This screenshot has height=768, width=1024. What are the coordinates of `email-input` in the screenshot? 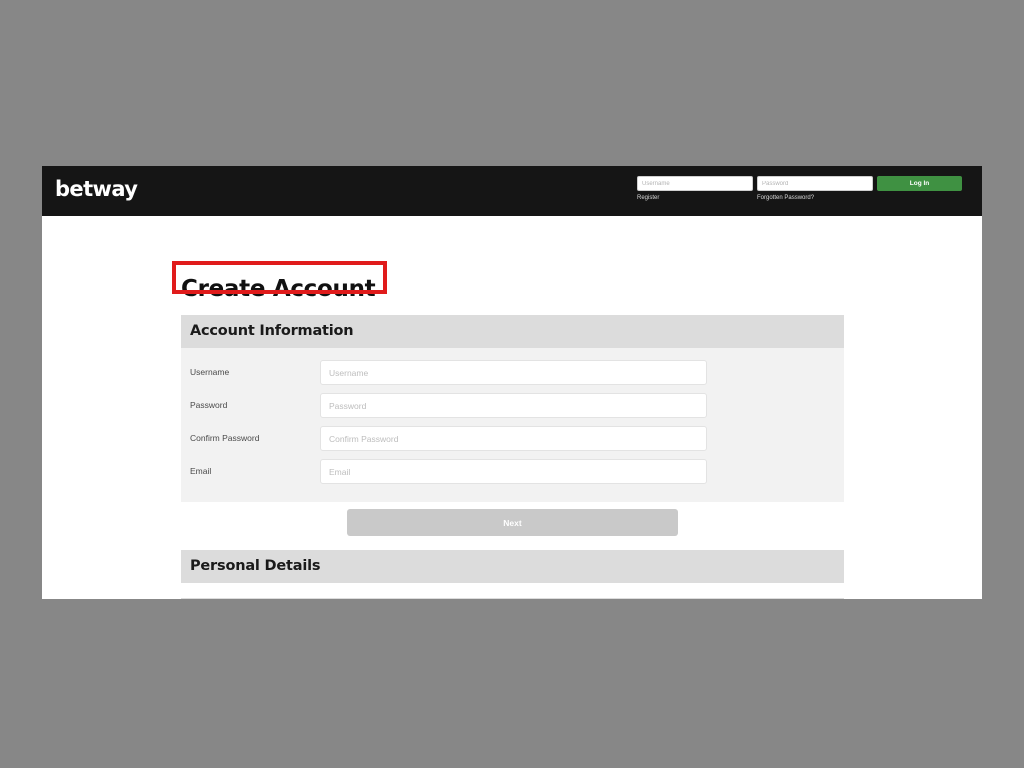 It's located at (513, 471).